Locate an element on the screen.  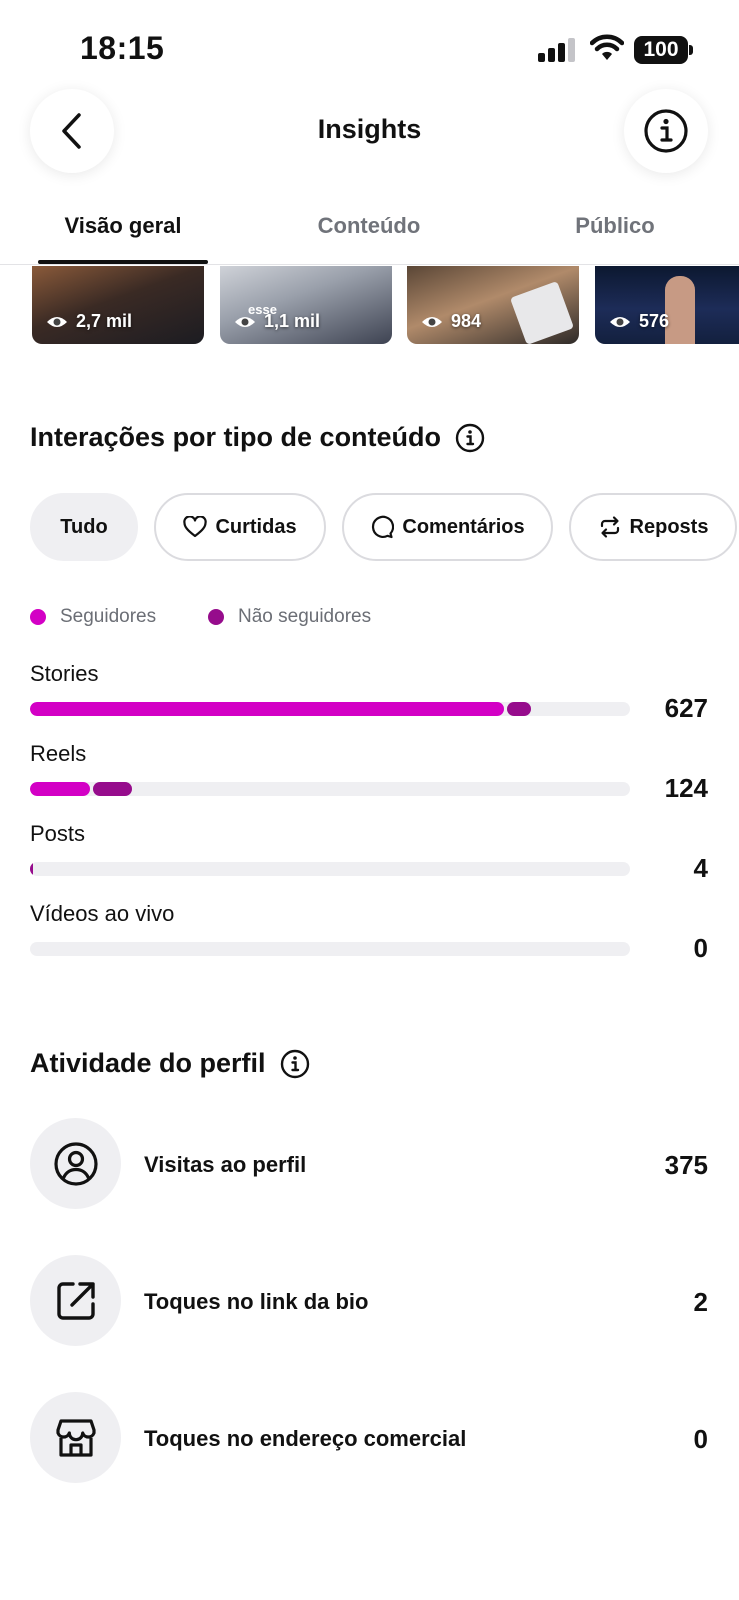
external-link-icon is located at coordinates (75, 1300).